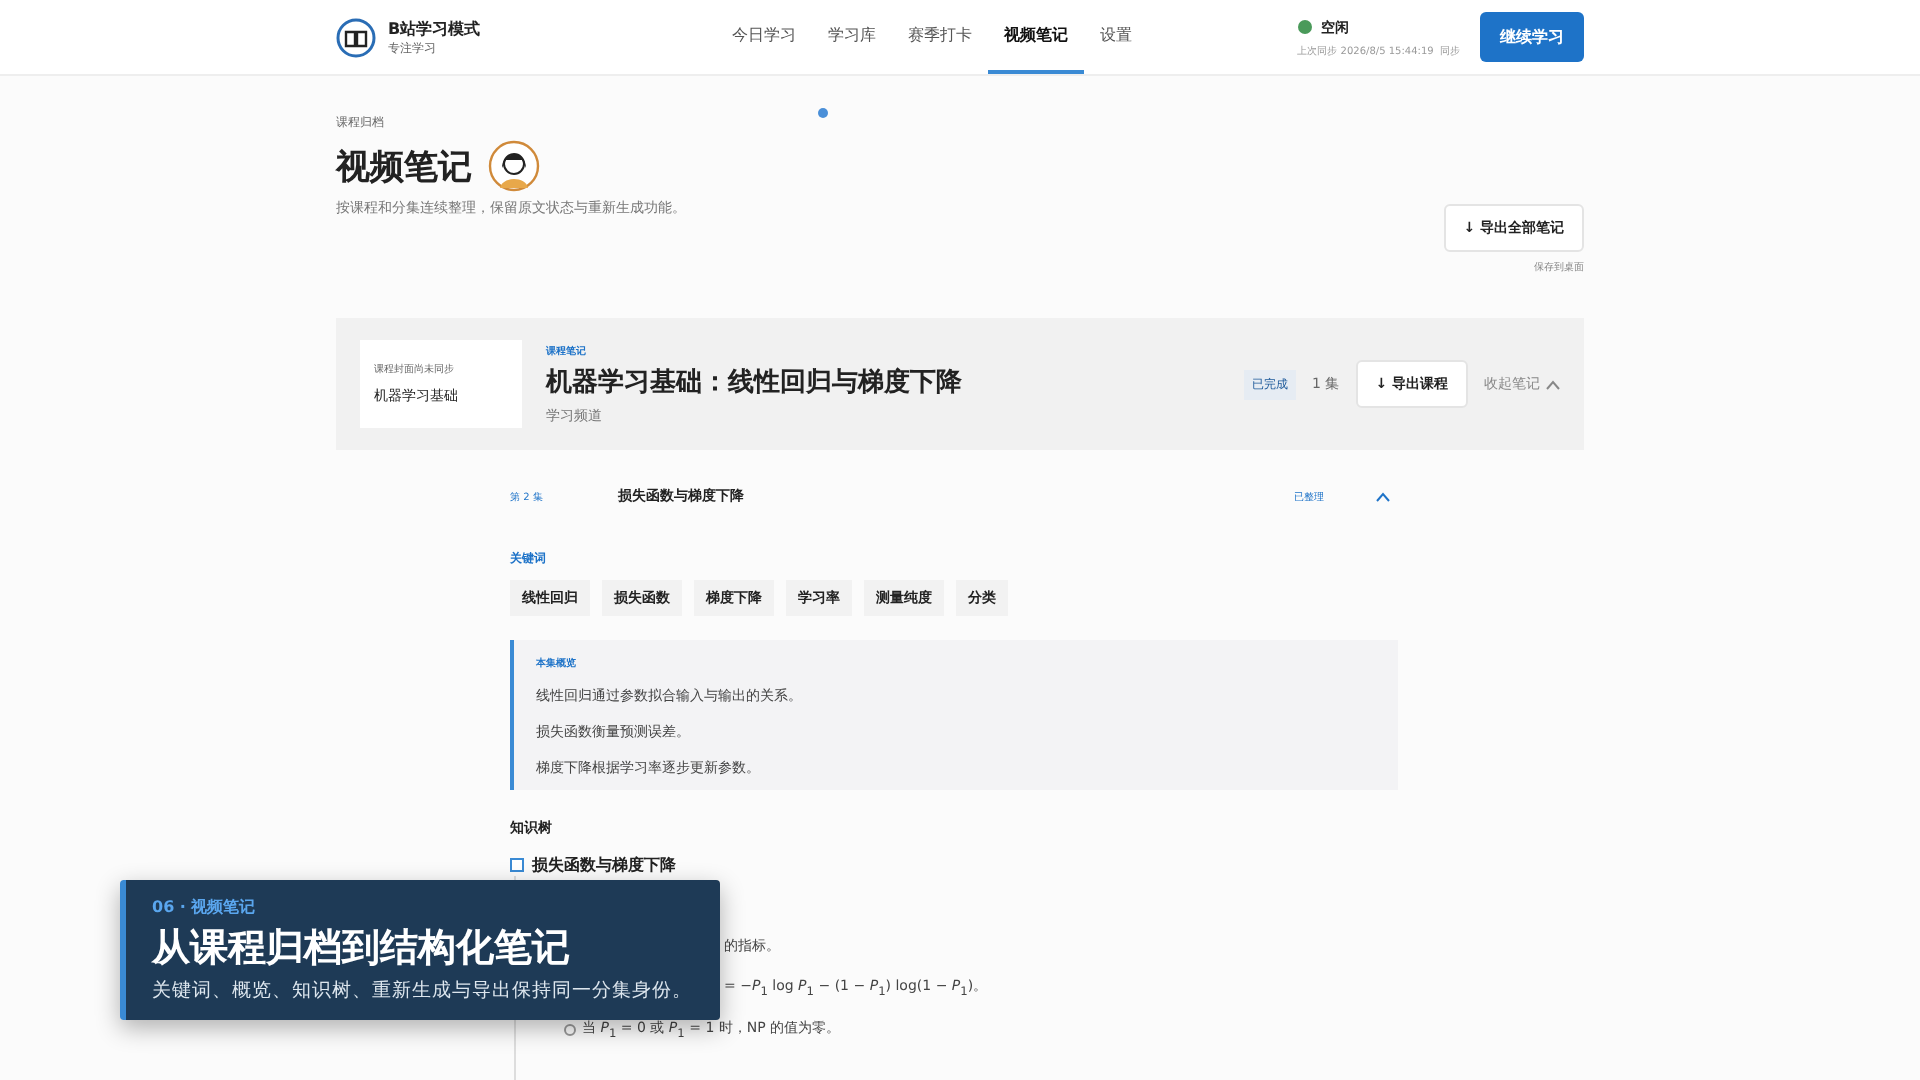  Describe the element at coordinates (362, 949) in the screenshot. I see `caption-title: 从课程归档到结构化笔记` at that location.